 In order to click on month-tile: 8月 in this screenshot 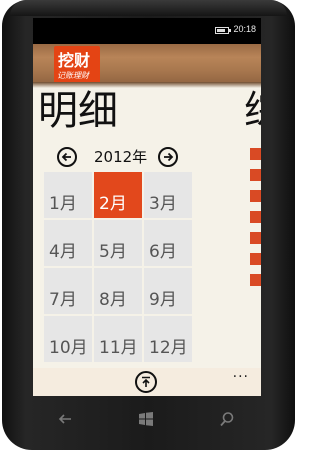, I will do `click(118, 291)`.